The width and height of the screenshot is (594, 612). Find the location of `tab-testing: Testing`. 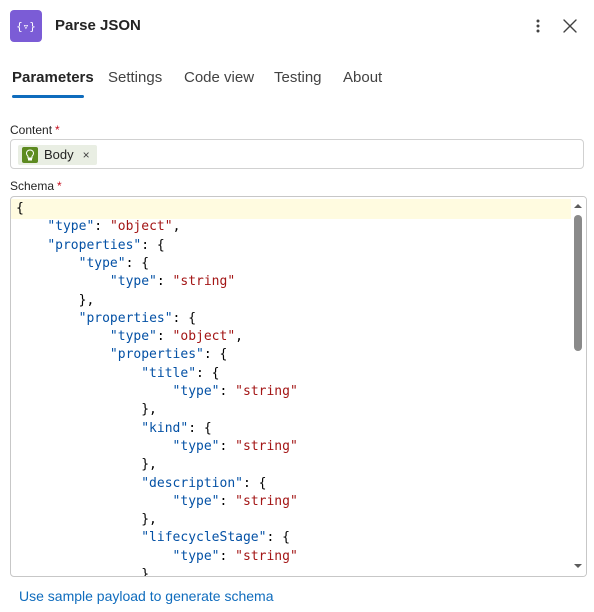

tab-testing: Testing is located at coordinates (298, 78).